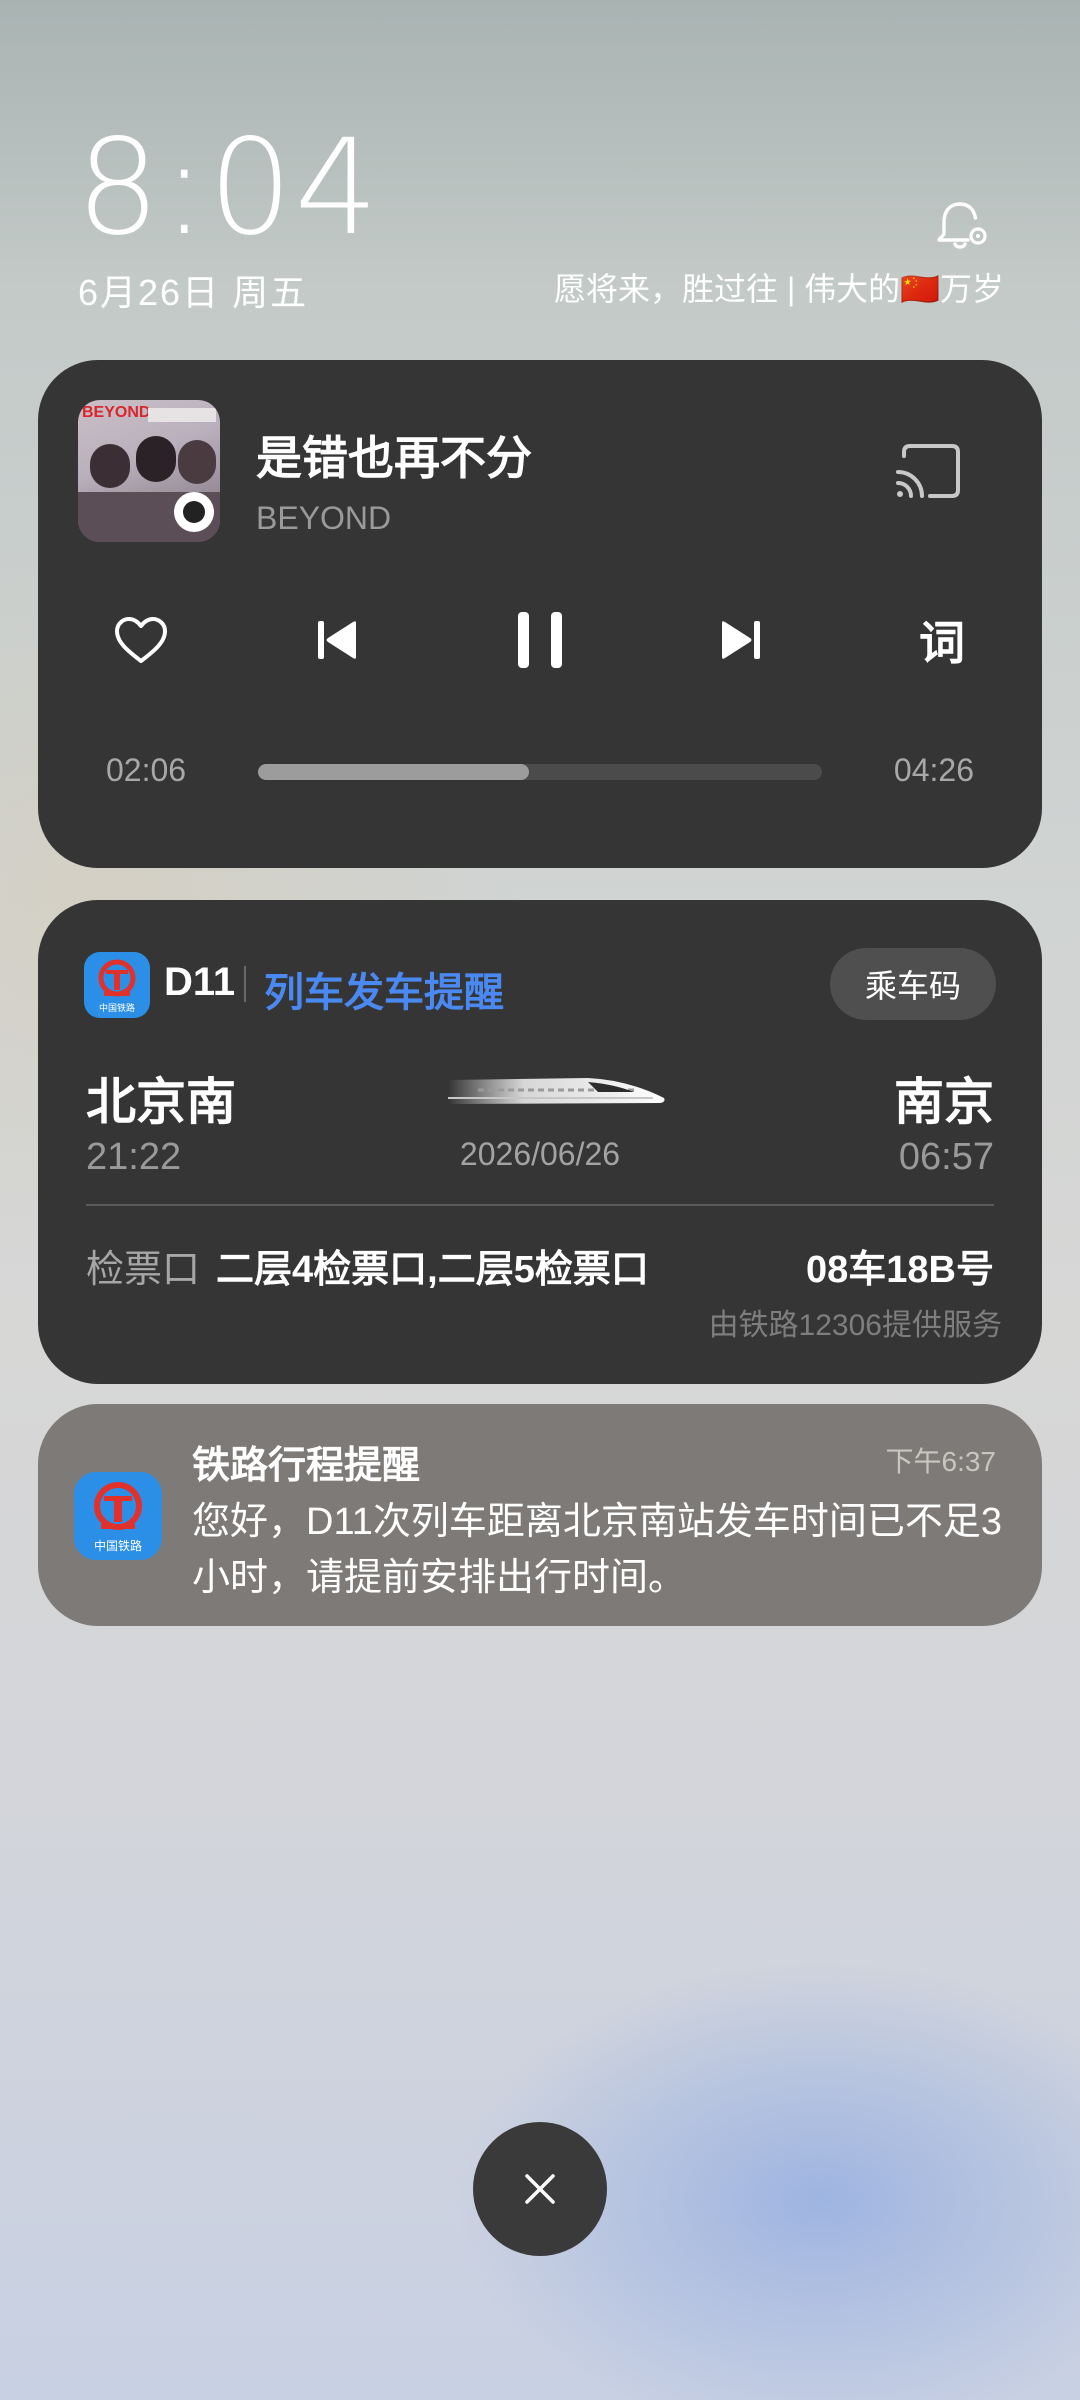 This screenshot has height=2400, width=1080. I want to click on pause-icon, so click(540, 640).